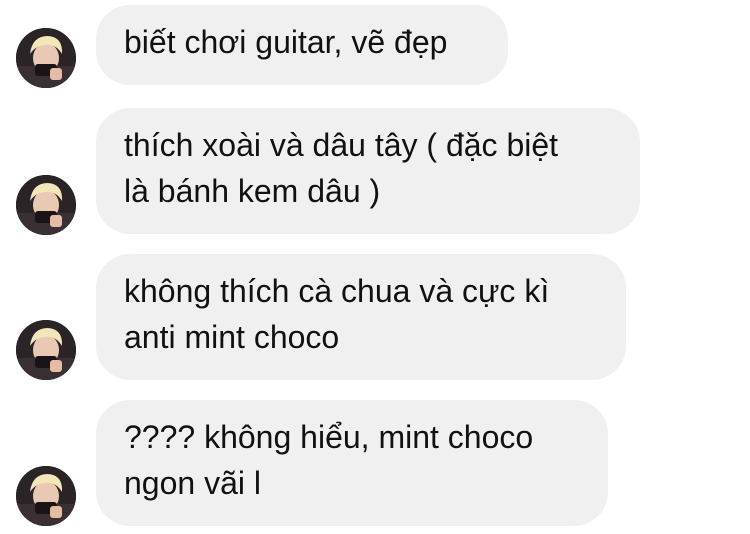 The image size is (750, 534). Describe the element at coordinates (302, 45) in the screenshot. I see `message-bubble: biết chơi guitar, vẽ đẹp` at that location.